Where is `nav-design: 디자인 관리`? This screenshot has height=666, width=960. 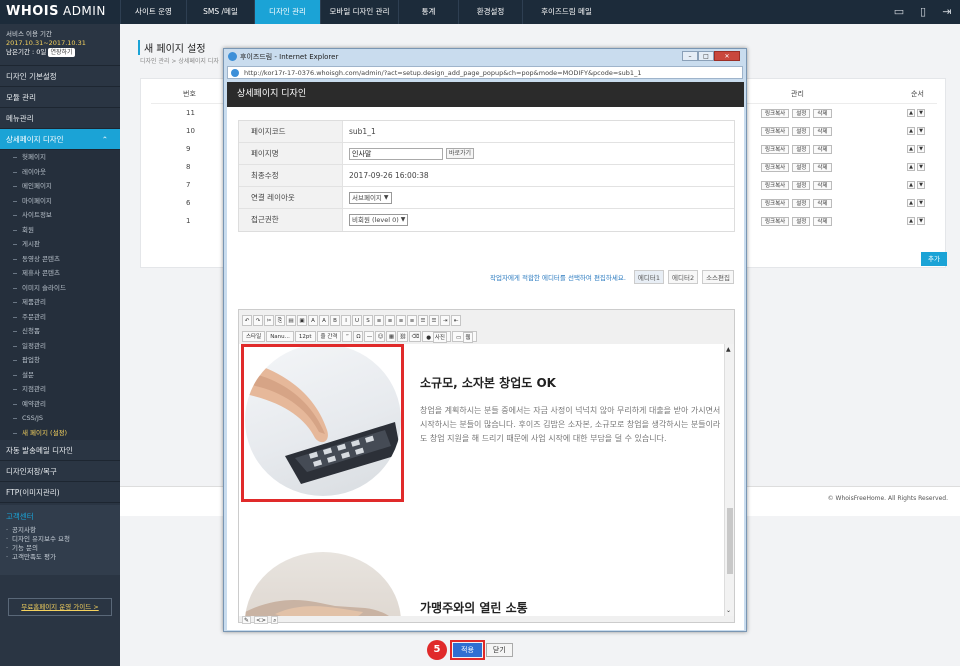
nav-design: 디자인 관리 is located at coordinates (287, 12).